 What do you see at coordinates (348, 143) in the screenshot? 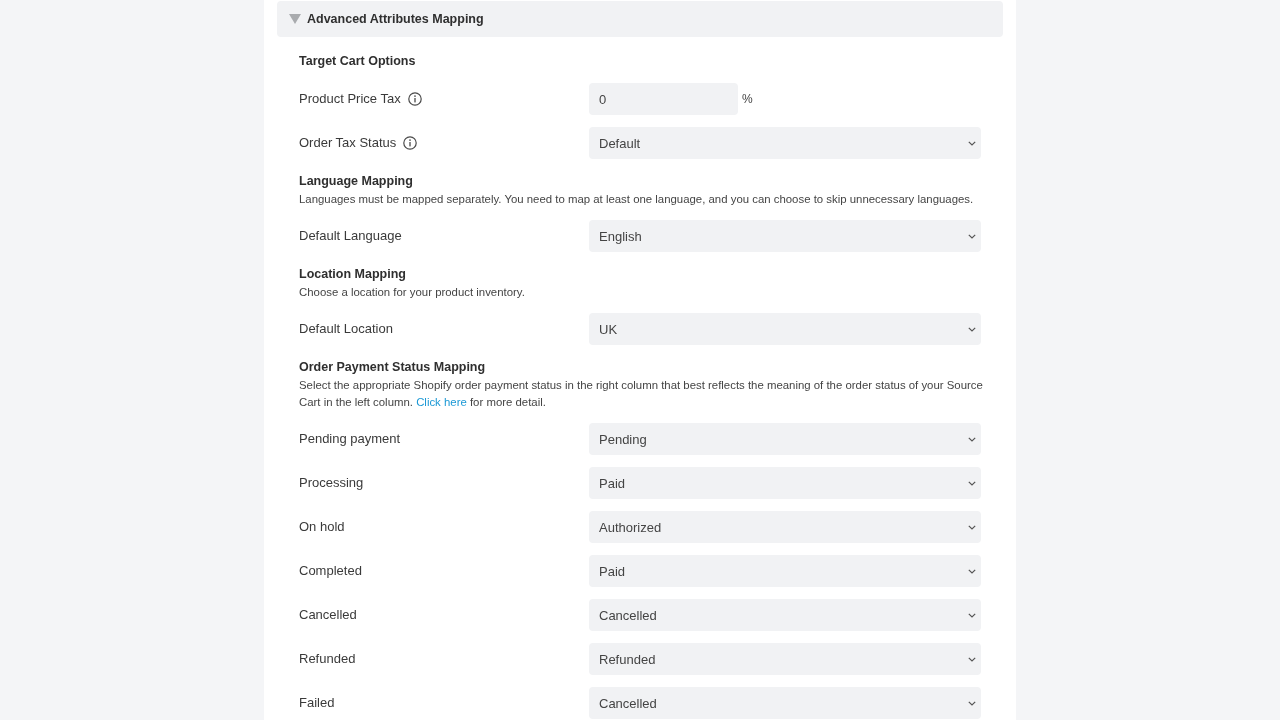
I see `field-label: Order Tax Status` at bounding box center [348, 143].